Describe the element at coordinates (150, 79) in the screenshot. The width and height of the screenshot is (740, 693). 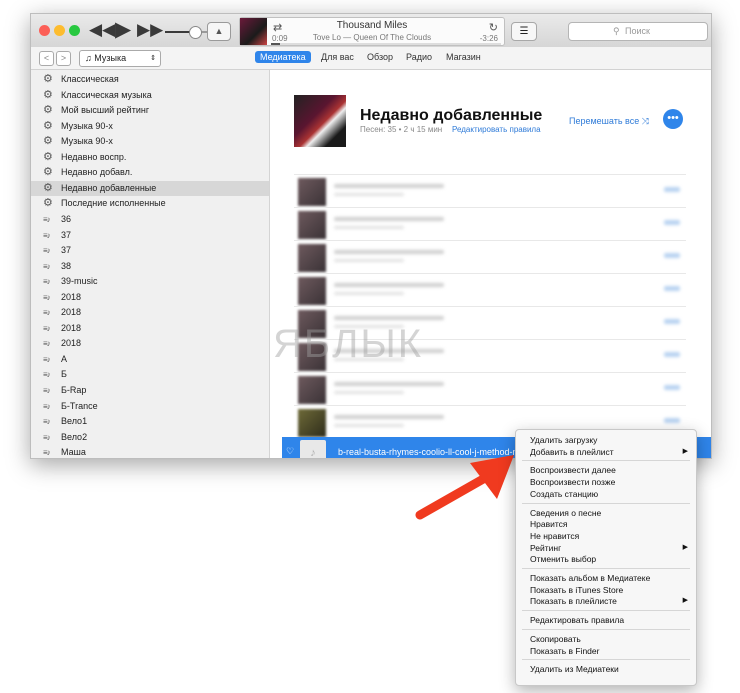
I see `sidebar-item: ⚙ Классическая` at that location.